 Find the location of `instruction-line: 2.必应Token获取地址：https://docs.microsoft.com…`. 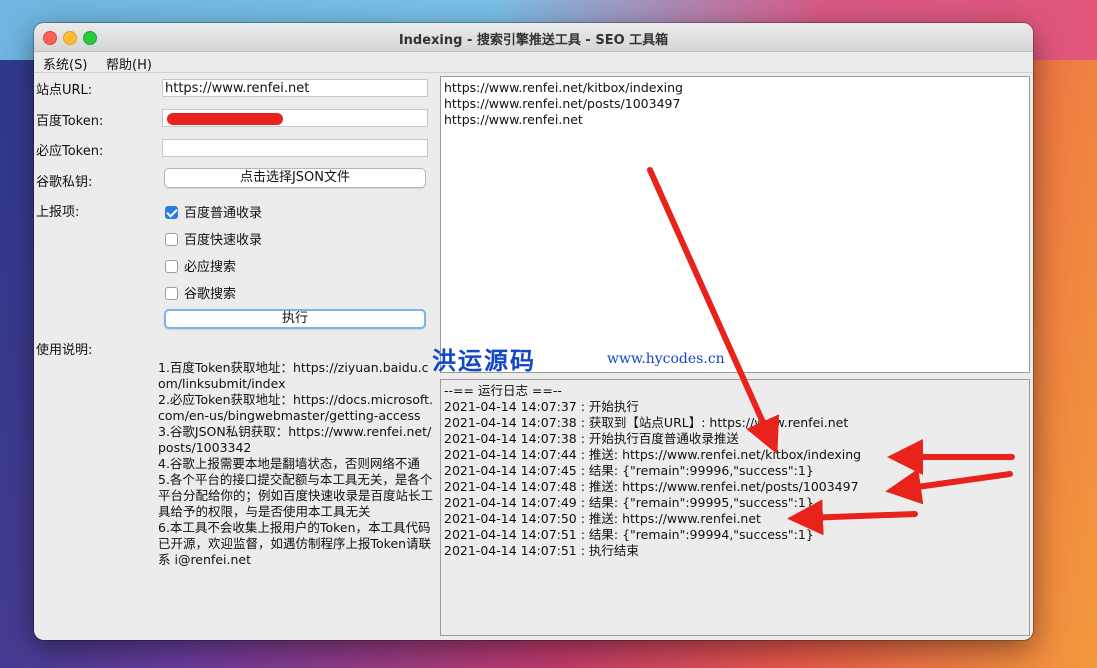

instruction-line: 2.必应Token获取地址：https://docs.microsoft.com… is located at coordinates (295, 407).